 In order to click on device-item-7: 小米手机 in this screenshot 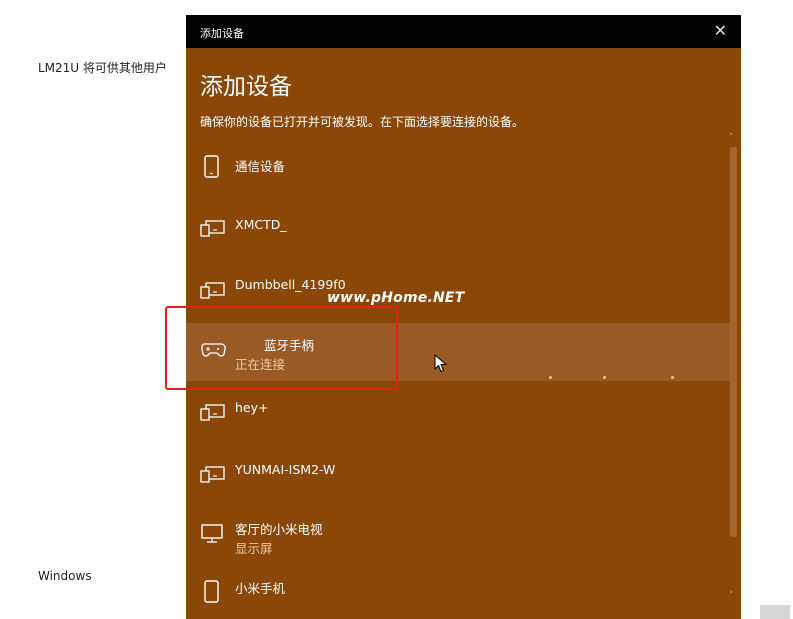, I will do `click(460, 594)`.